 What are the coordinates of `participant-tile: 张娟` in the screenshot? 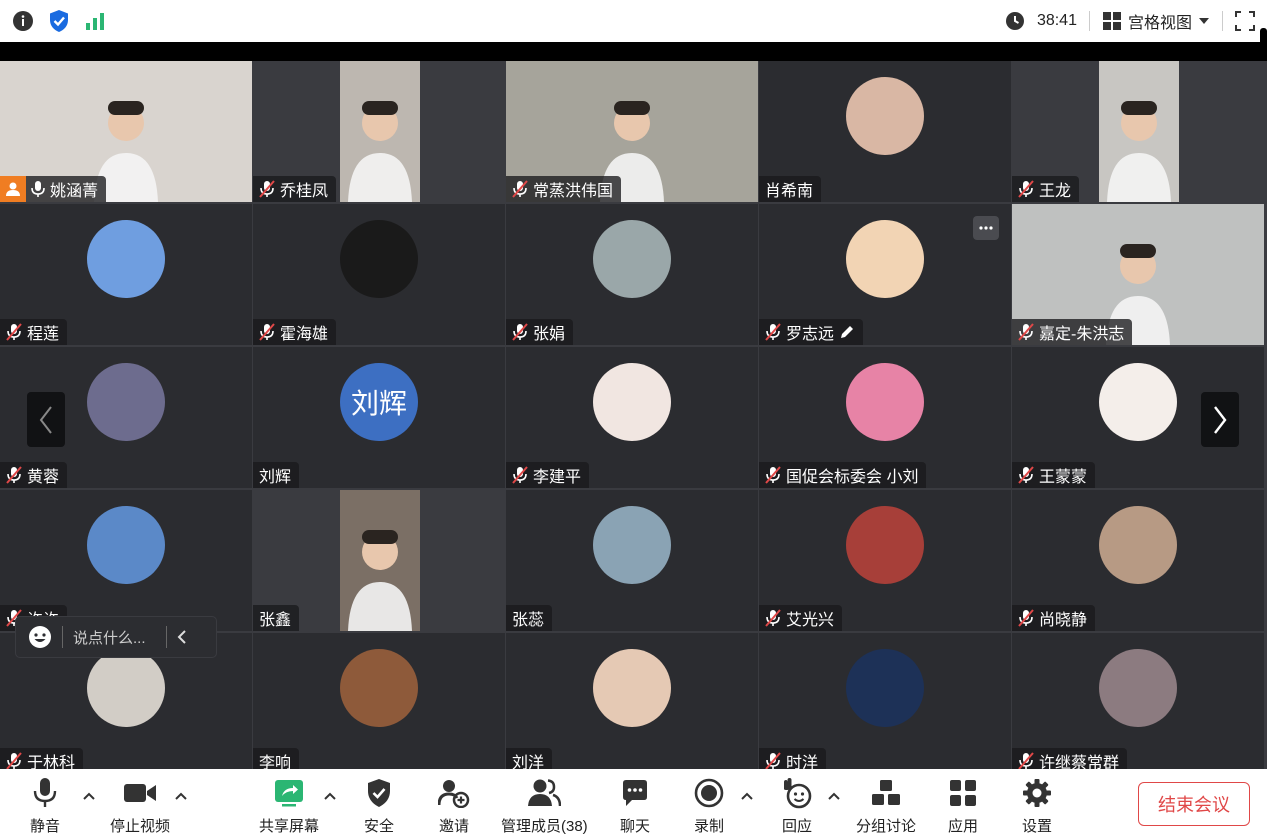 It's located at (632, 274).